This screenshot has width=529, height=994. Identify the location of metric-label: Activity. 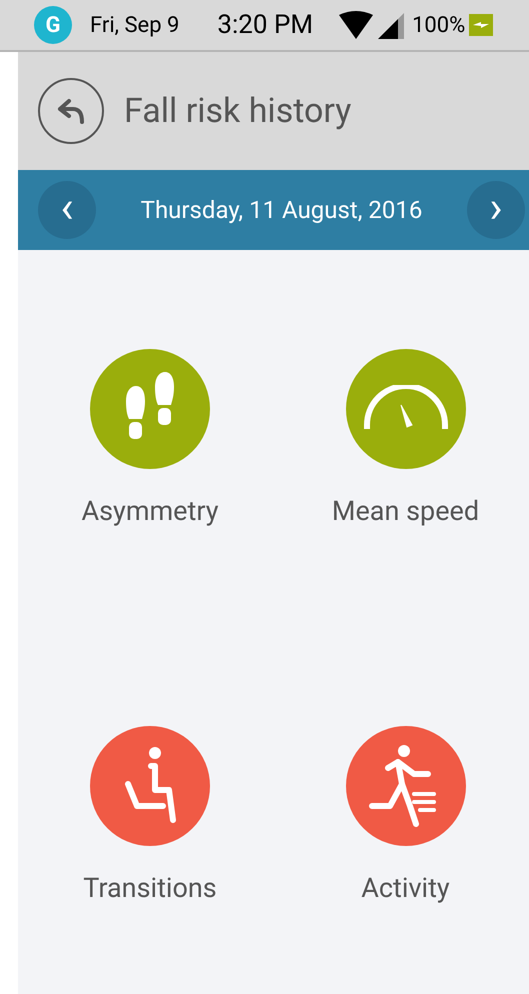
(405, 888).